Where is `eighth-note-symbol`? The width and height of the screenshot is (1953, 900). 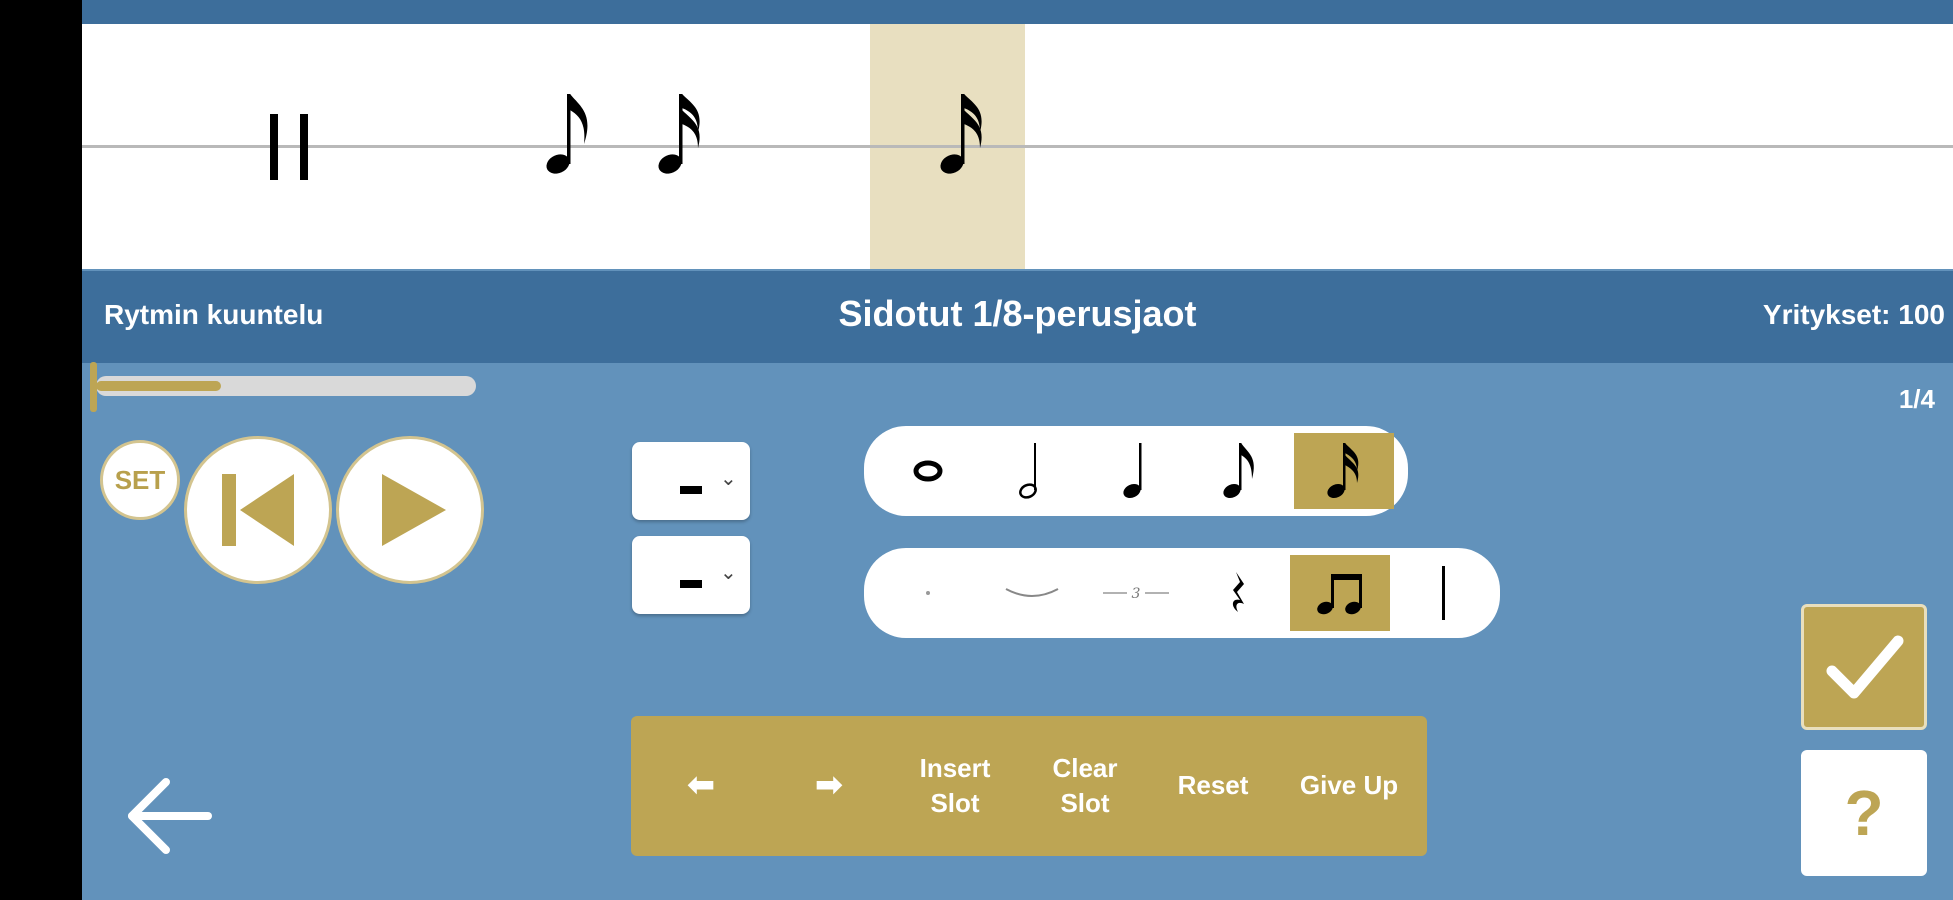
eighth-note-symbol is located at coordinates (570, 129).